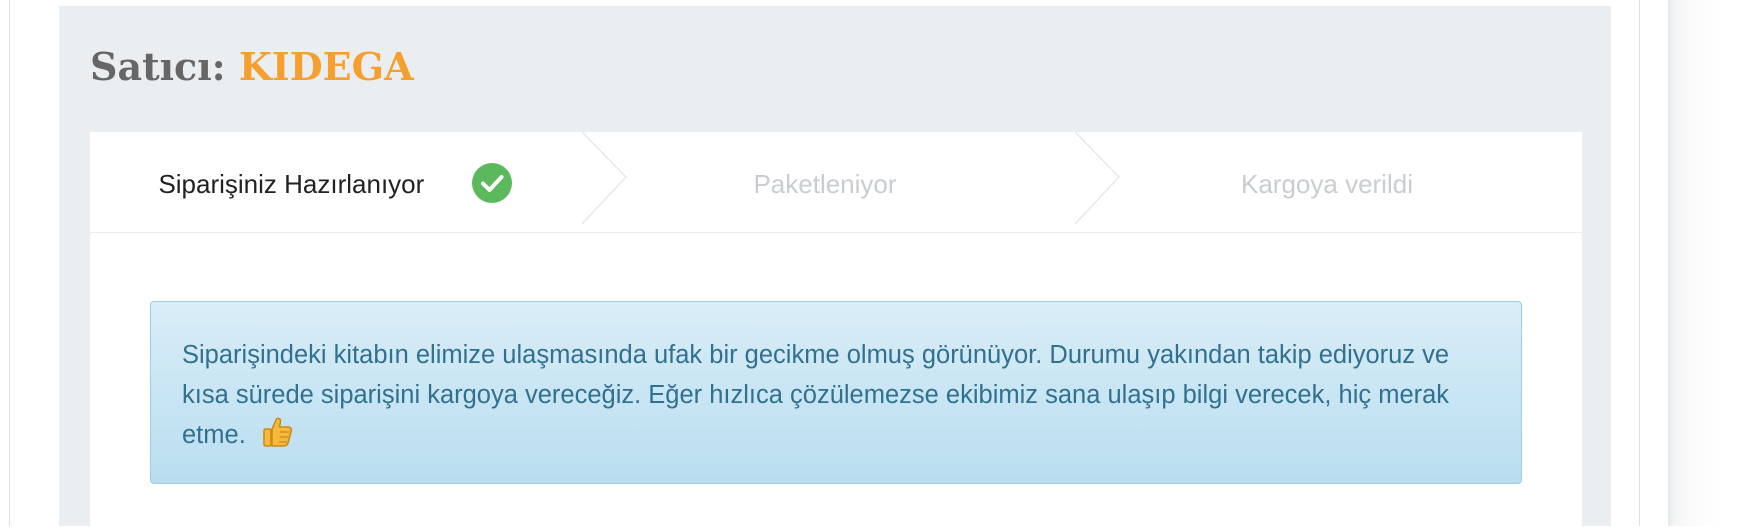 The width and height of the screenshot is (1738, 532). I want to click on step-shipped: Kargoya verildi, so click(1327, 182).